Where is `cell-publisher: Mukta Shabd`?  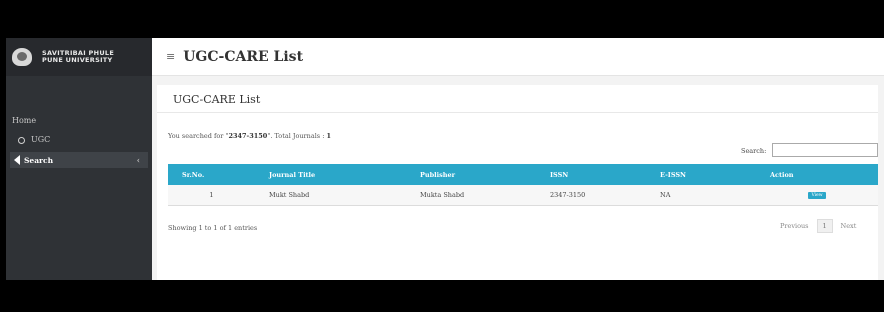 cell-publisher: Mukta Shabd is located at coordinates (471, 195).